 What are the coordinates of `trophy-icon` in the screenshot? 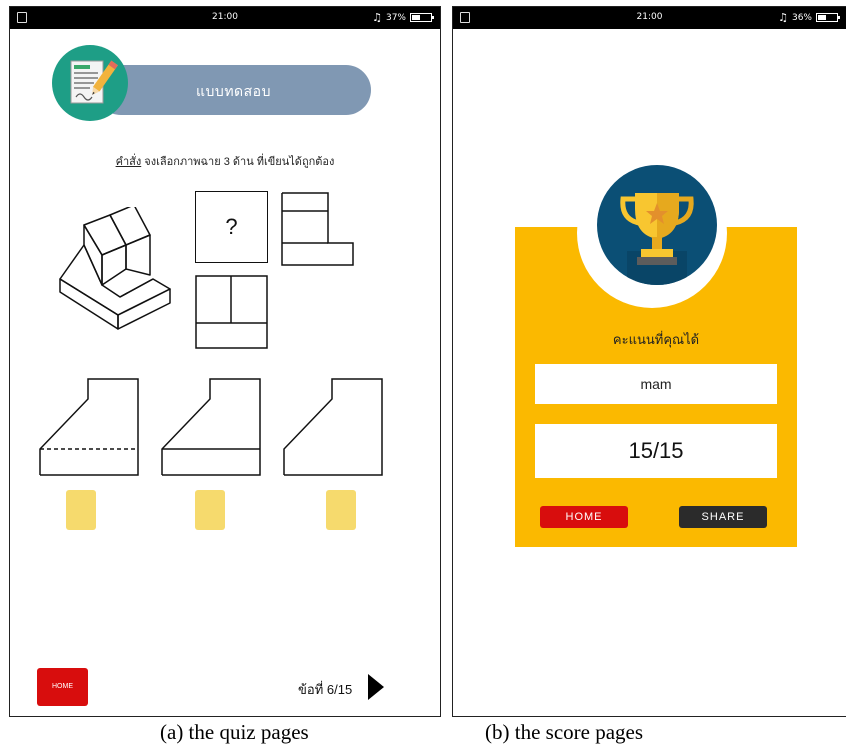 It's located at (657, 225).